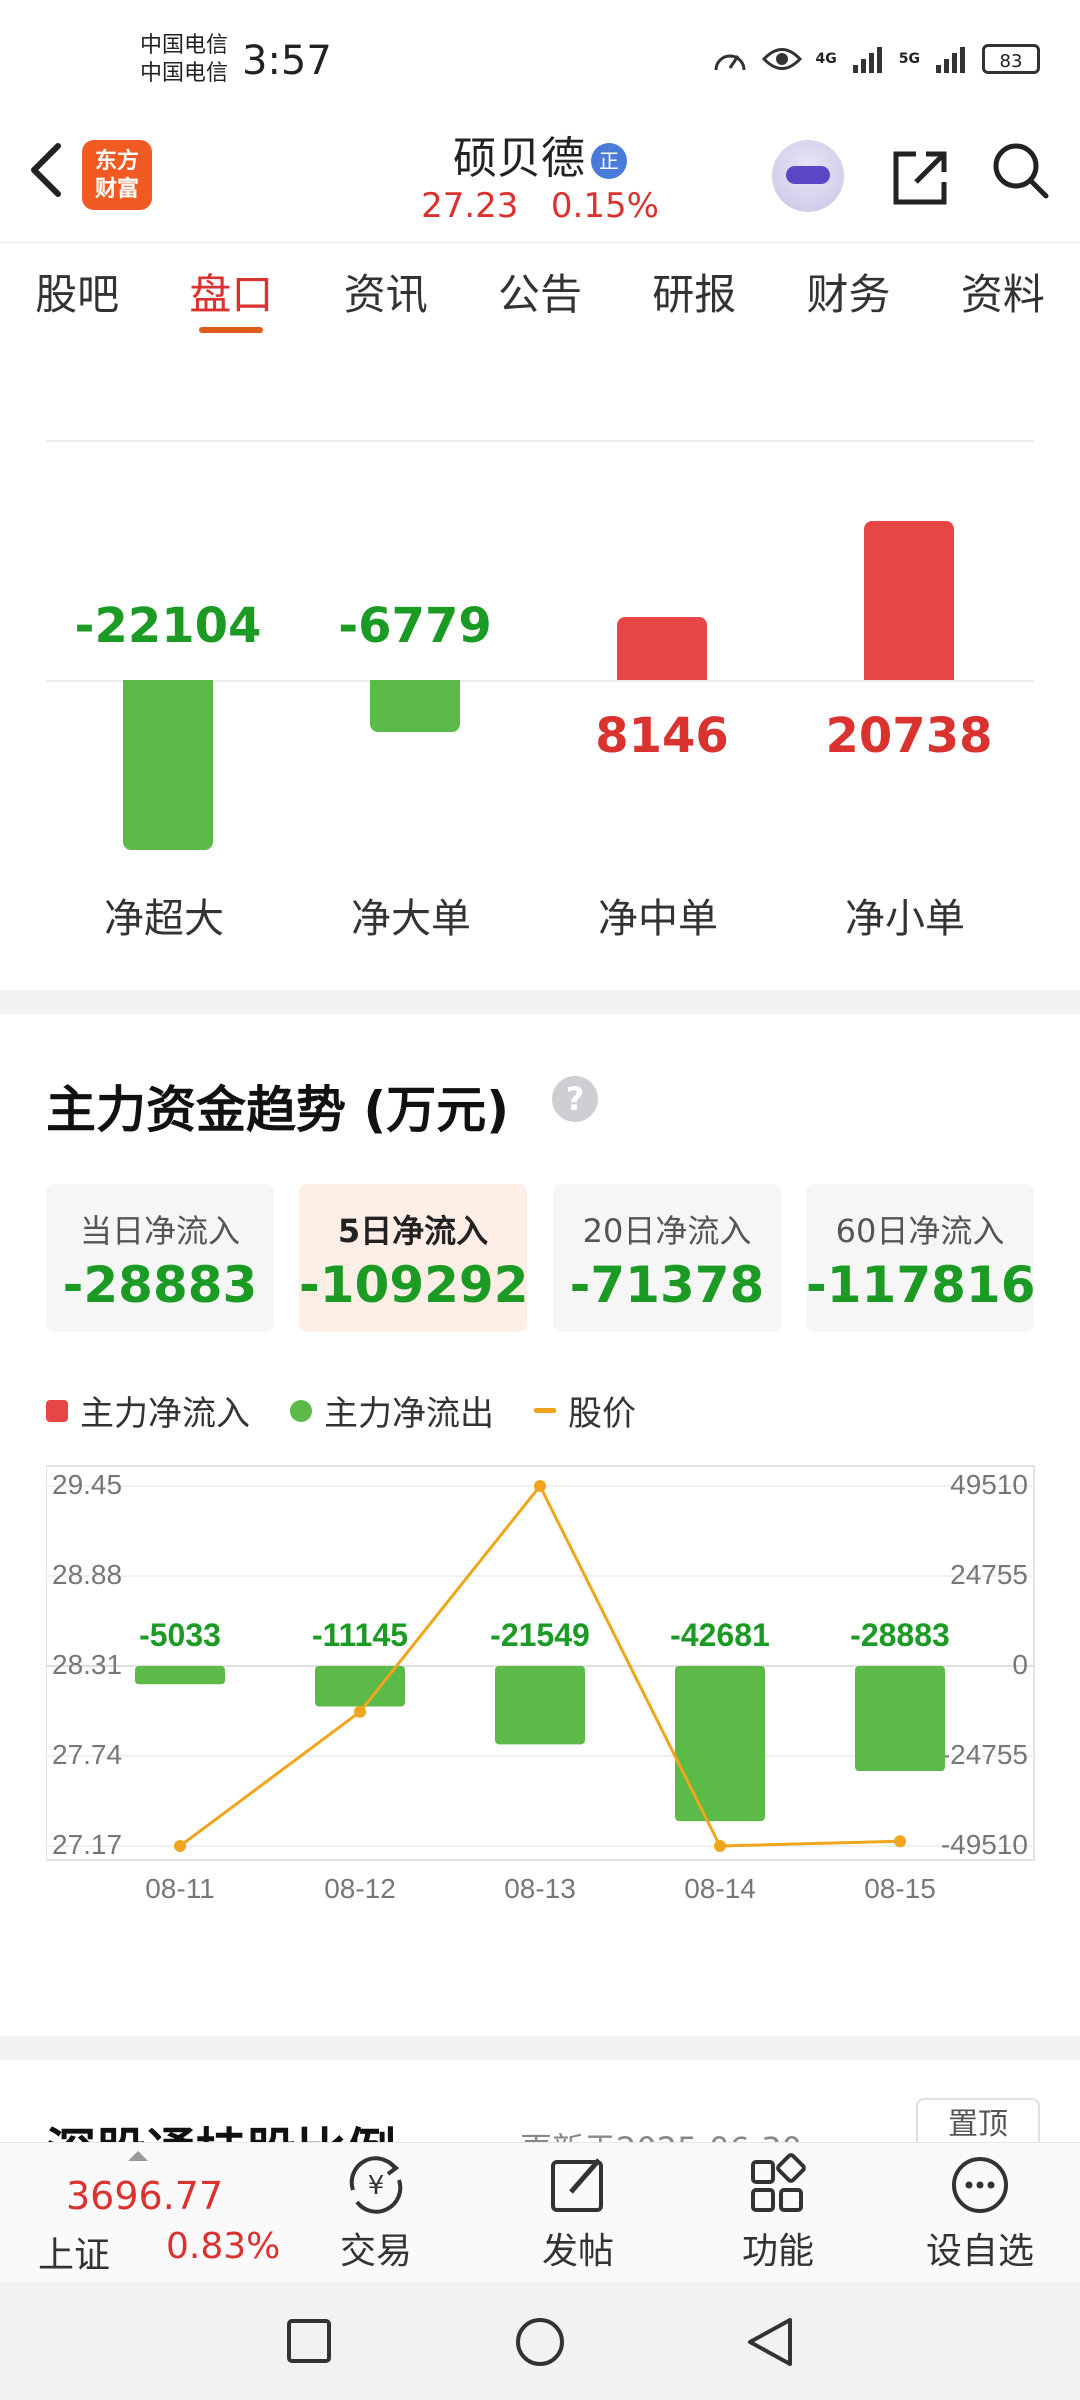  What do you see at coordinates (667, 1285) in the screenshot?
I see `stat-value: -71378` at bounding box center [667, 1285].